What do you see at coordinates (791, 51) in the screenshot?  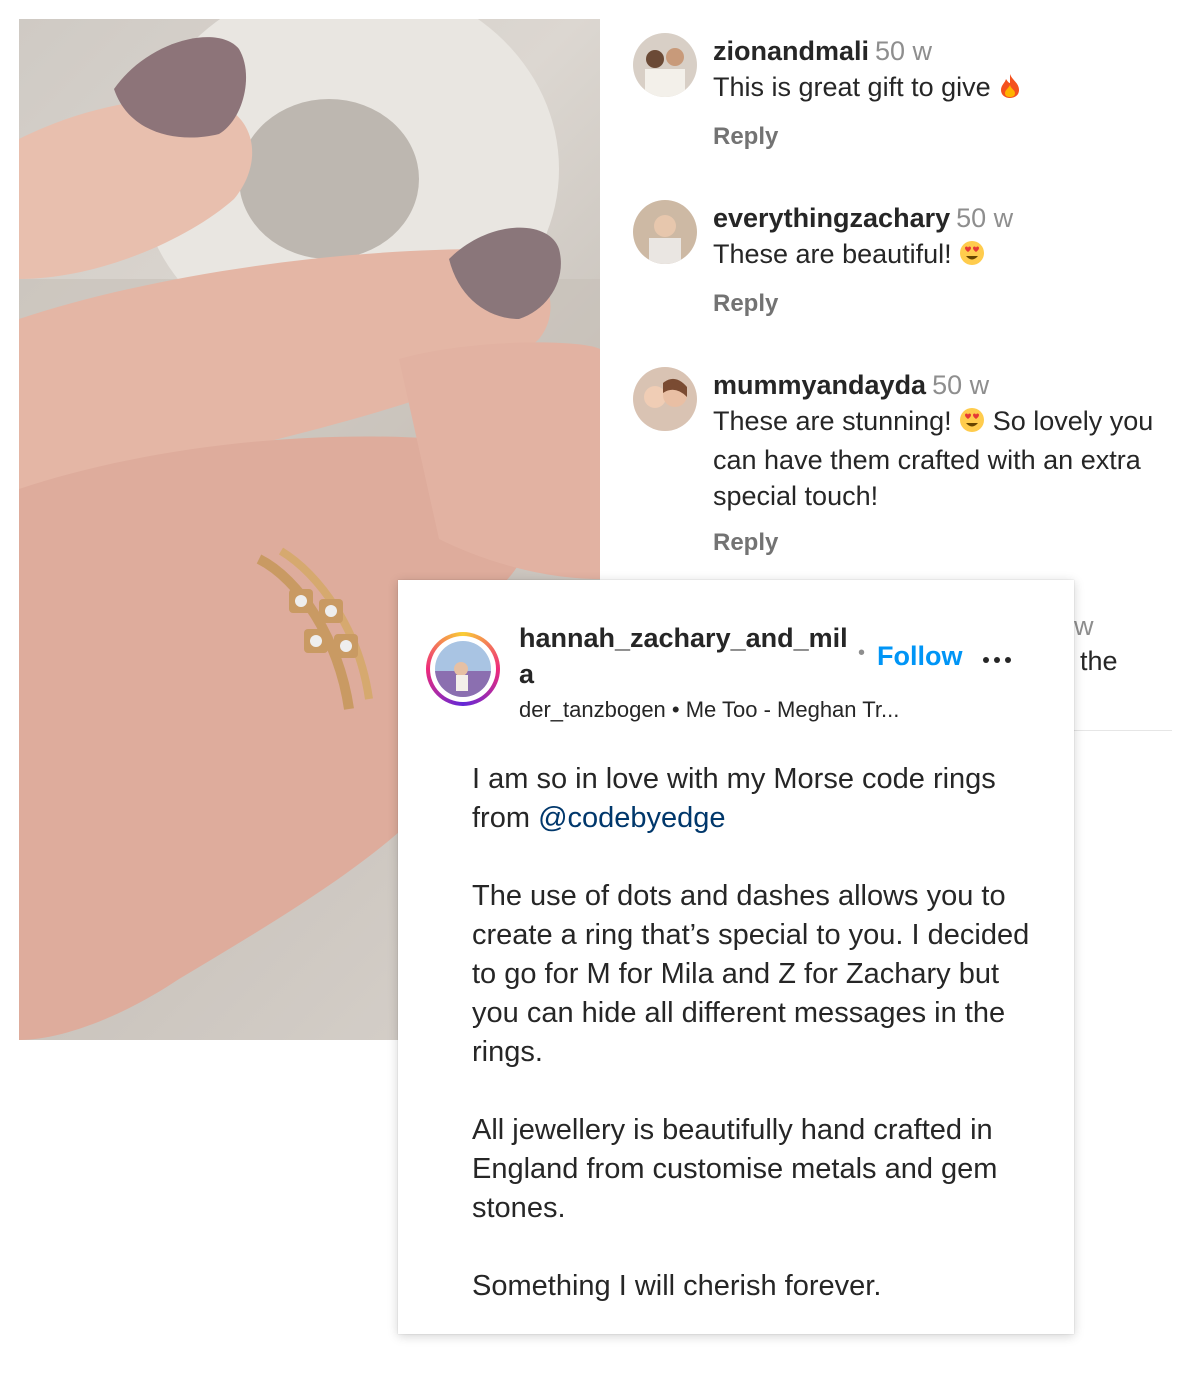 I see `comment-username: zionandmali` at bounding box center [791, 51].